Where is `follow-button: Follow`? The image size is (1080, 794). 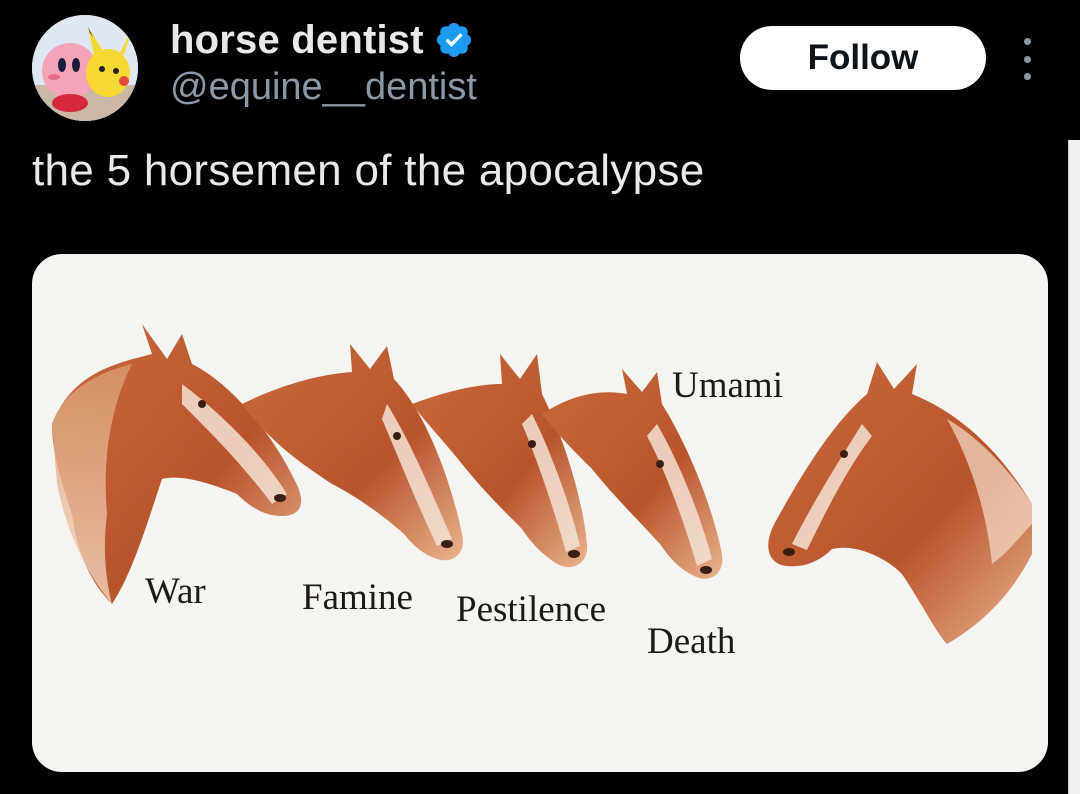
follow-button: Follow is located at coordinates (863, 58).